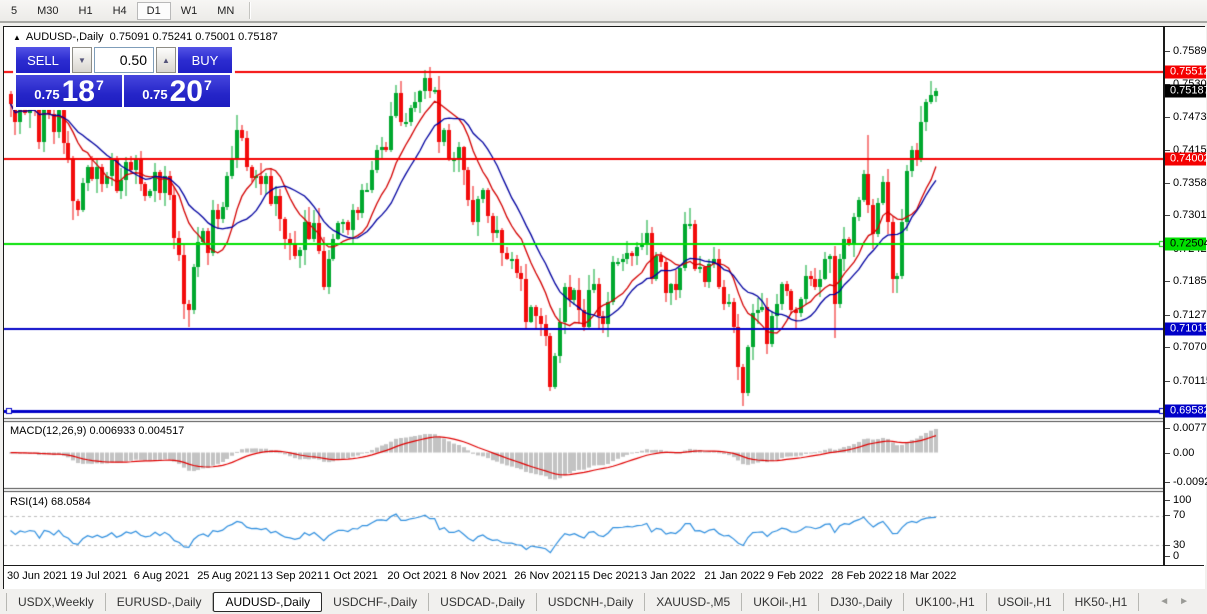 This screenshot has height=614, width=1207. What do you see at coordinates (1186, 244) in the screenshot?
I see `level-price-badge: 0.72504` at bounding box center [1186, 244].